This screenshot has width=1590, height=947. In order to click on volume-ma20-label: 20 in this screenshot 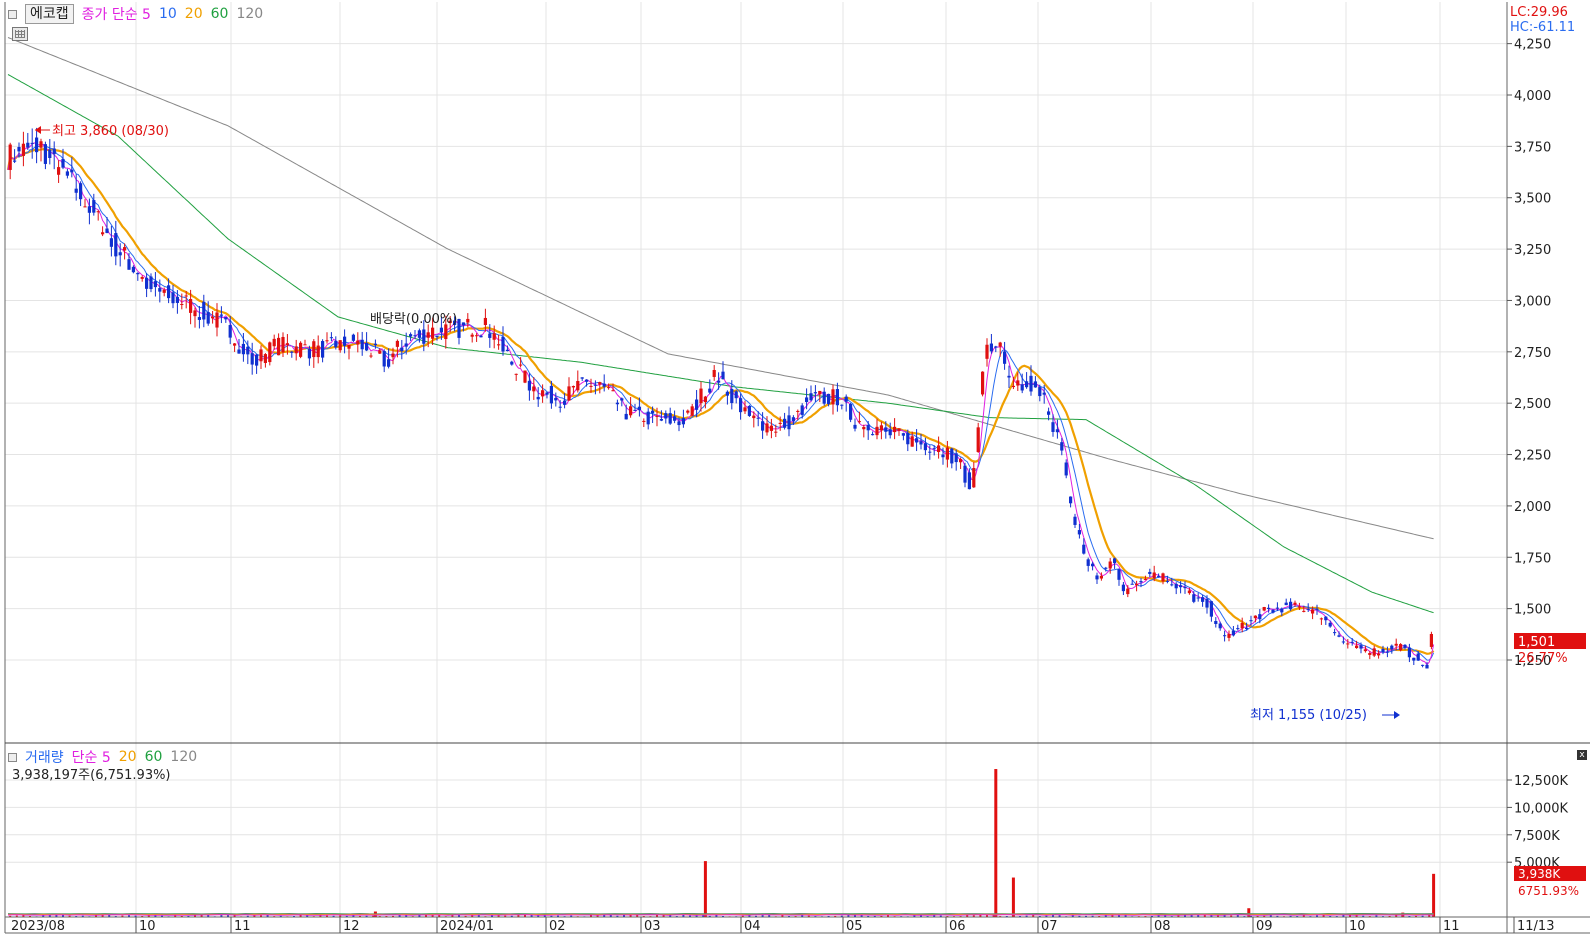, I will do `click(128, 757)`.